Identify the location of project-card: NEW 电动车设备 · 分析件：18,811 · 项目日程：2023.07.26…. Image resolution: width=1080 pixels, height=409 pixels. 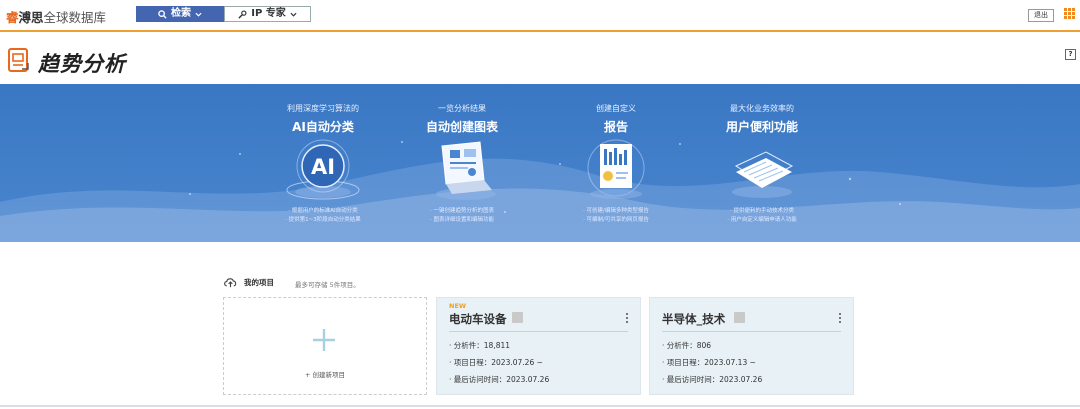
(538, 346).